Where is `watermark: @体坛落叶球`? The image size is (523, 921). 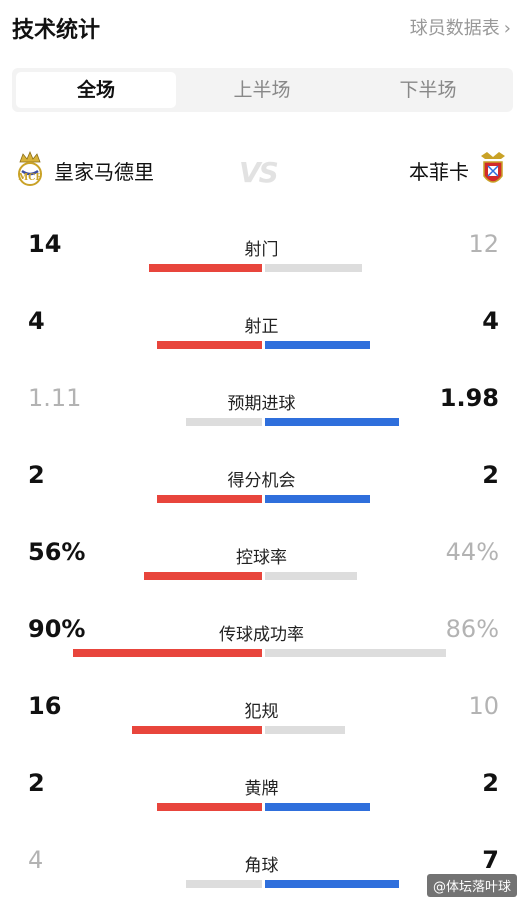 watermark: @体坛落叶球 is located at coordinates (471, 885).